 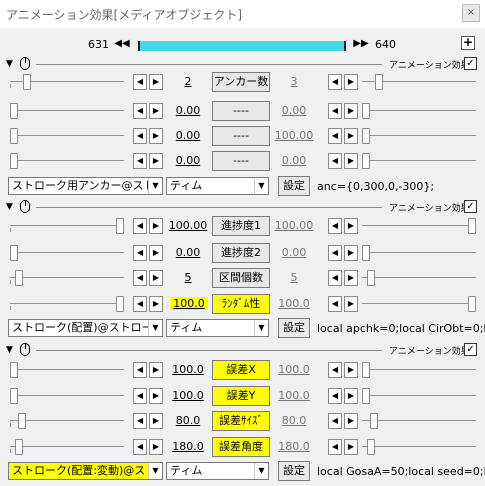 I want to click on parameter-name-button: アンカー数, so click(x=241, y=82).